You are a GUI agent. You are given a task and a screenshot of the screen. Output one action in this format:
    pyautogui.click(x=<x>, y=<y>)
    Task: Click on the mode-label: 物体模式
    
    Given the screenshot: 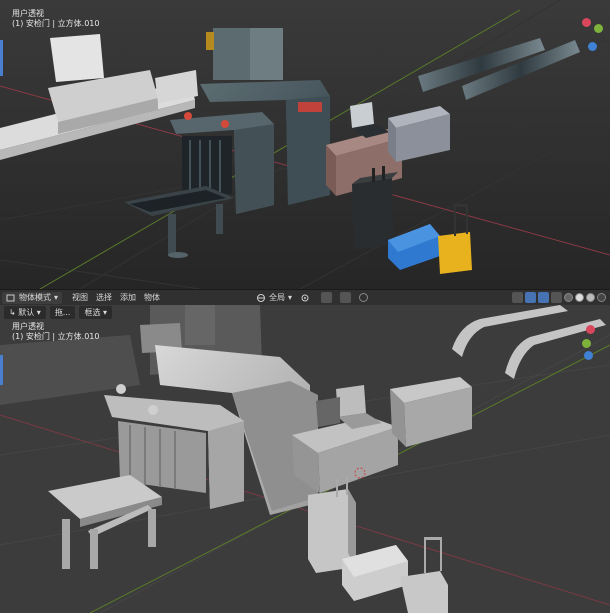 What is the action you would take?
    pyautogui.click(x=35, y=297)
    